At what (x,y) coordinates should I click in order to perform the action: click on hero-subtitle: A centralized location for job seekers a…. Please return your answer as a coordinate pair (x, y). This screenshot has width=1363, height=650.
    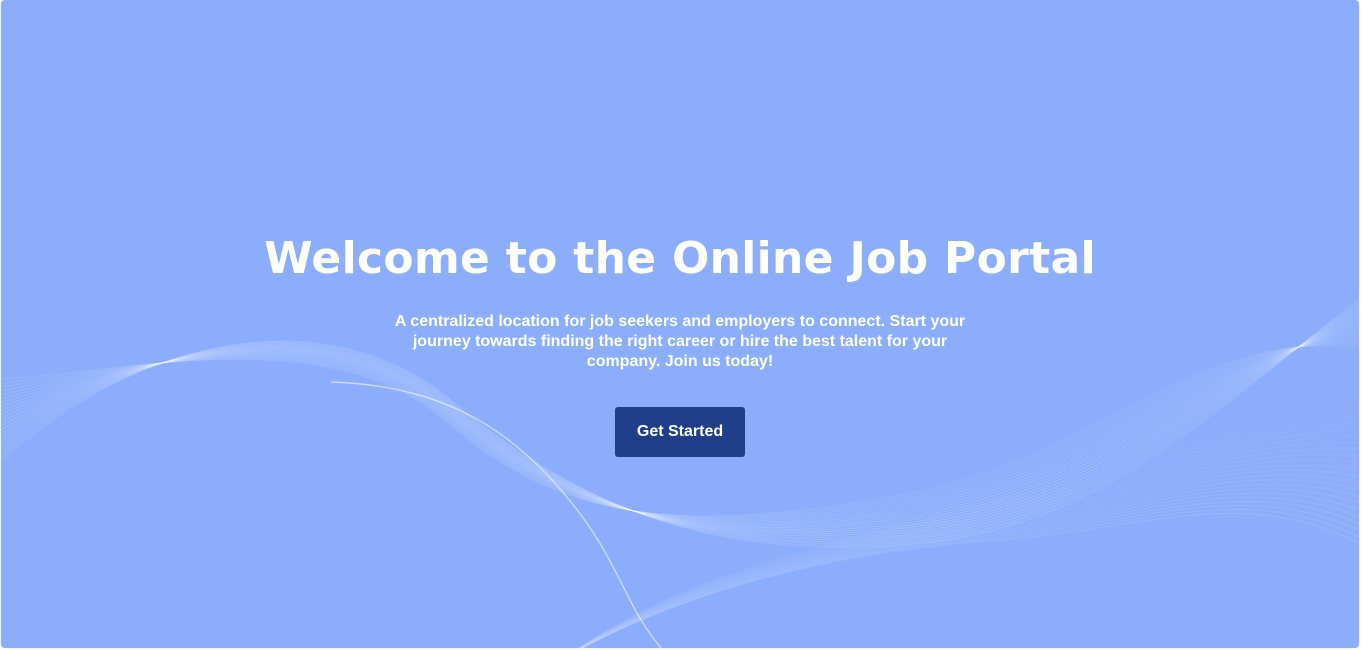
    Looking at the image, I should click on (680, 341).